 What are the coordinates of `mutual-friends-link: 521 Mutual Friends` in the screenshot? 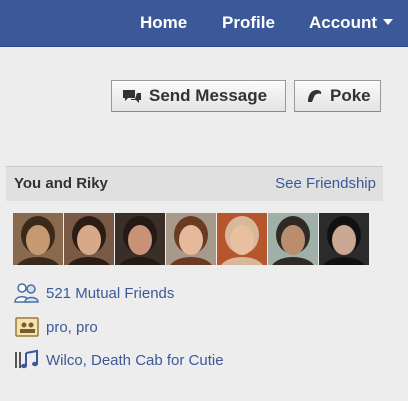 It's located at (110, 293).